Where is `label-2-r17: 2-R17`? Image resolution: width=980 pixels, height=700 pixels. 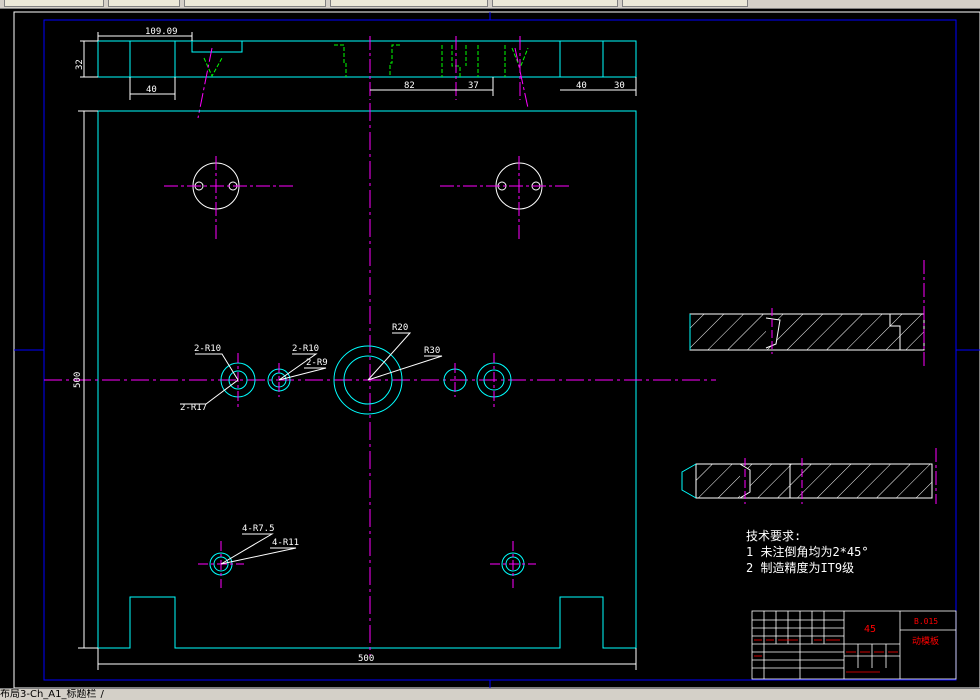
label-2-r17: 2-R17 is located at coordinates (193, 408).